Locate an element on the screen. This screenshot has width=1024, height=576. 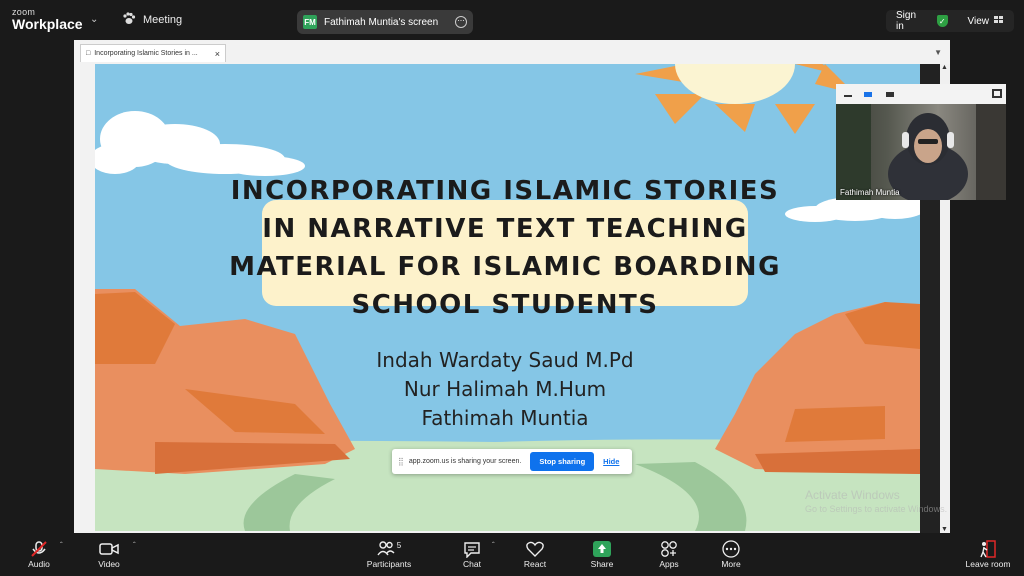
zoom-workplace-logo: zoom Workplace is located at coordinates (47, 20).